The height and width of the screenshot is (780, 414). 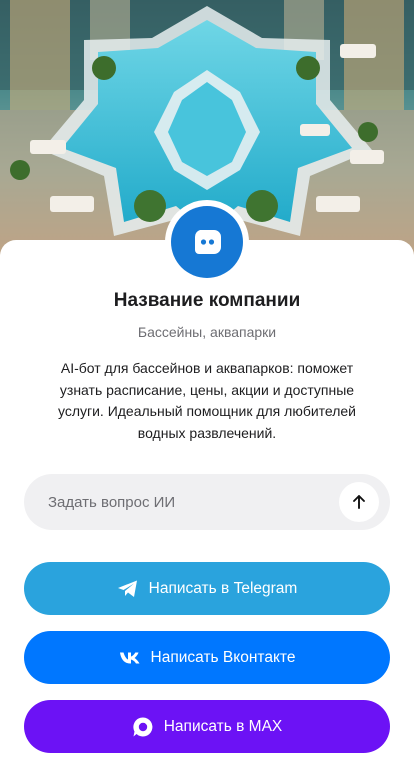 I want to click on telegram-button-label: Написать в Telegram, so click(x=223, y=588).